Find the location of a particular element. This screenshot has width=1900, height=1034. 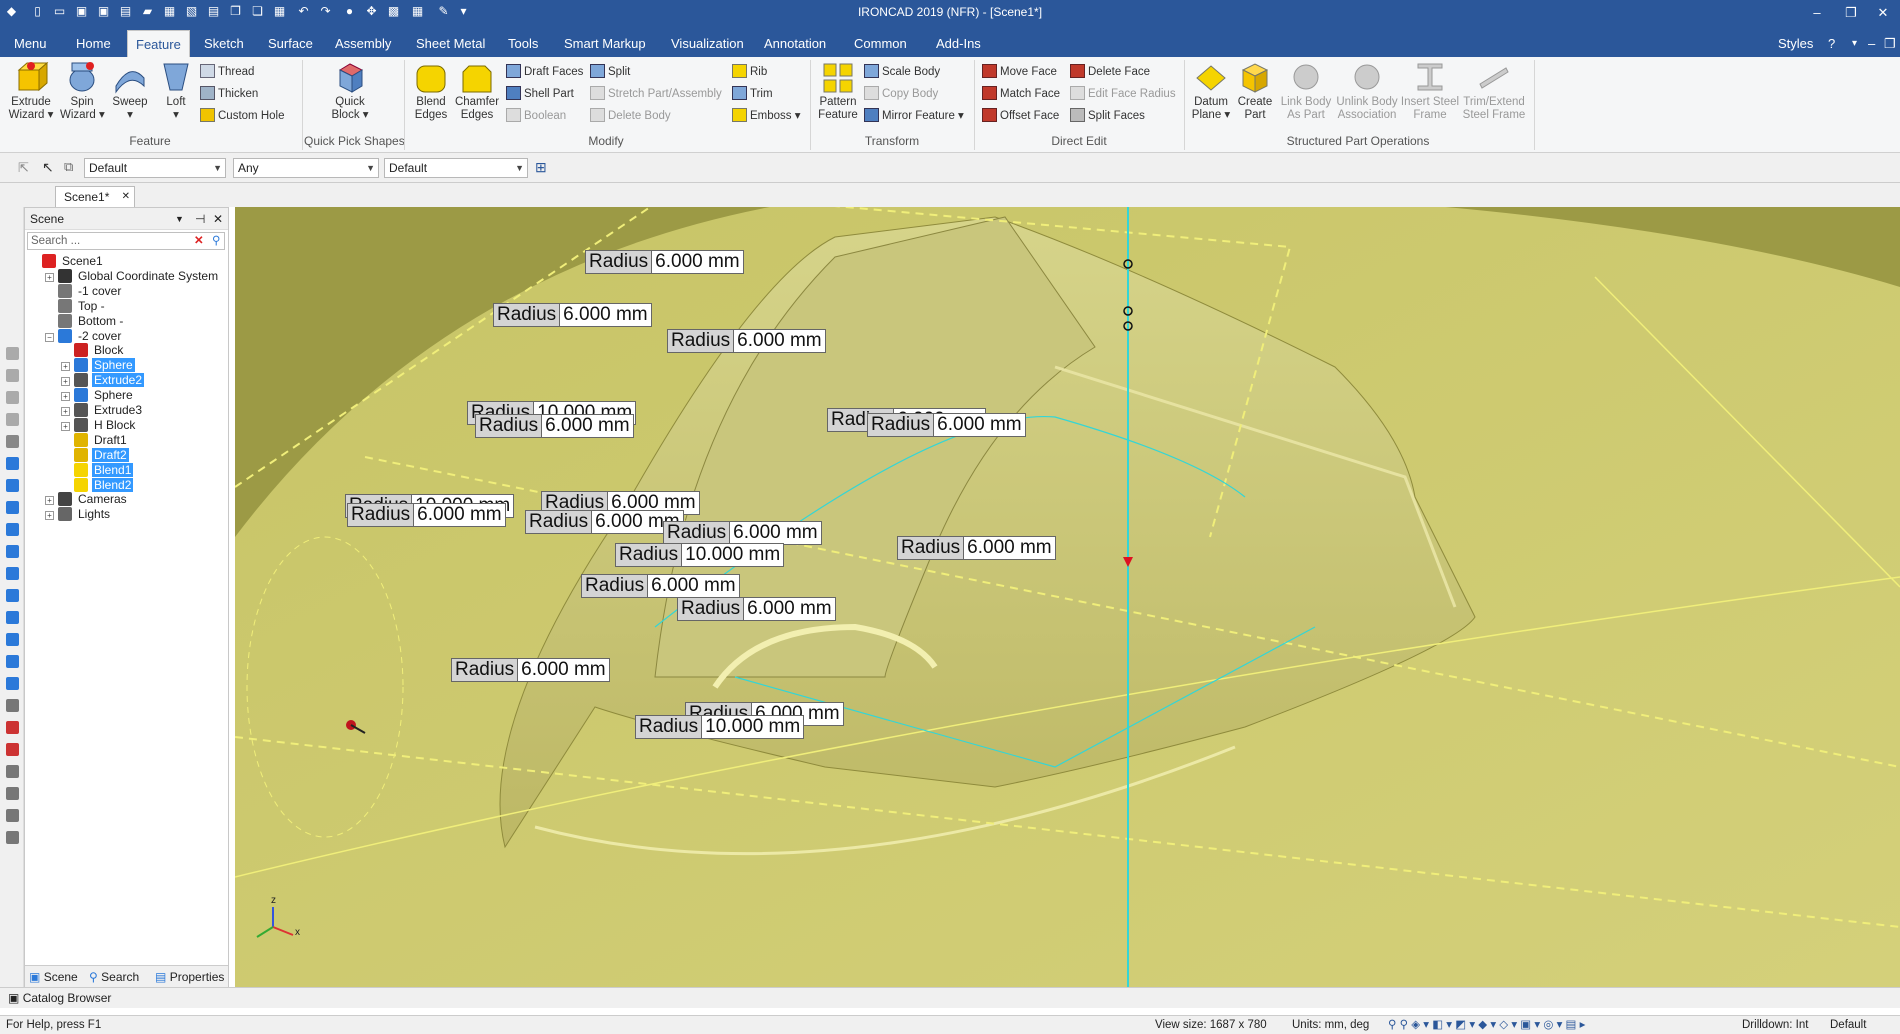

tab-scene: ▣ Scene is located at coordinates (53, 977).